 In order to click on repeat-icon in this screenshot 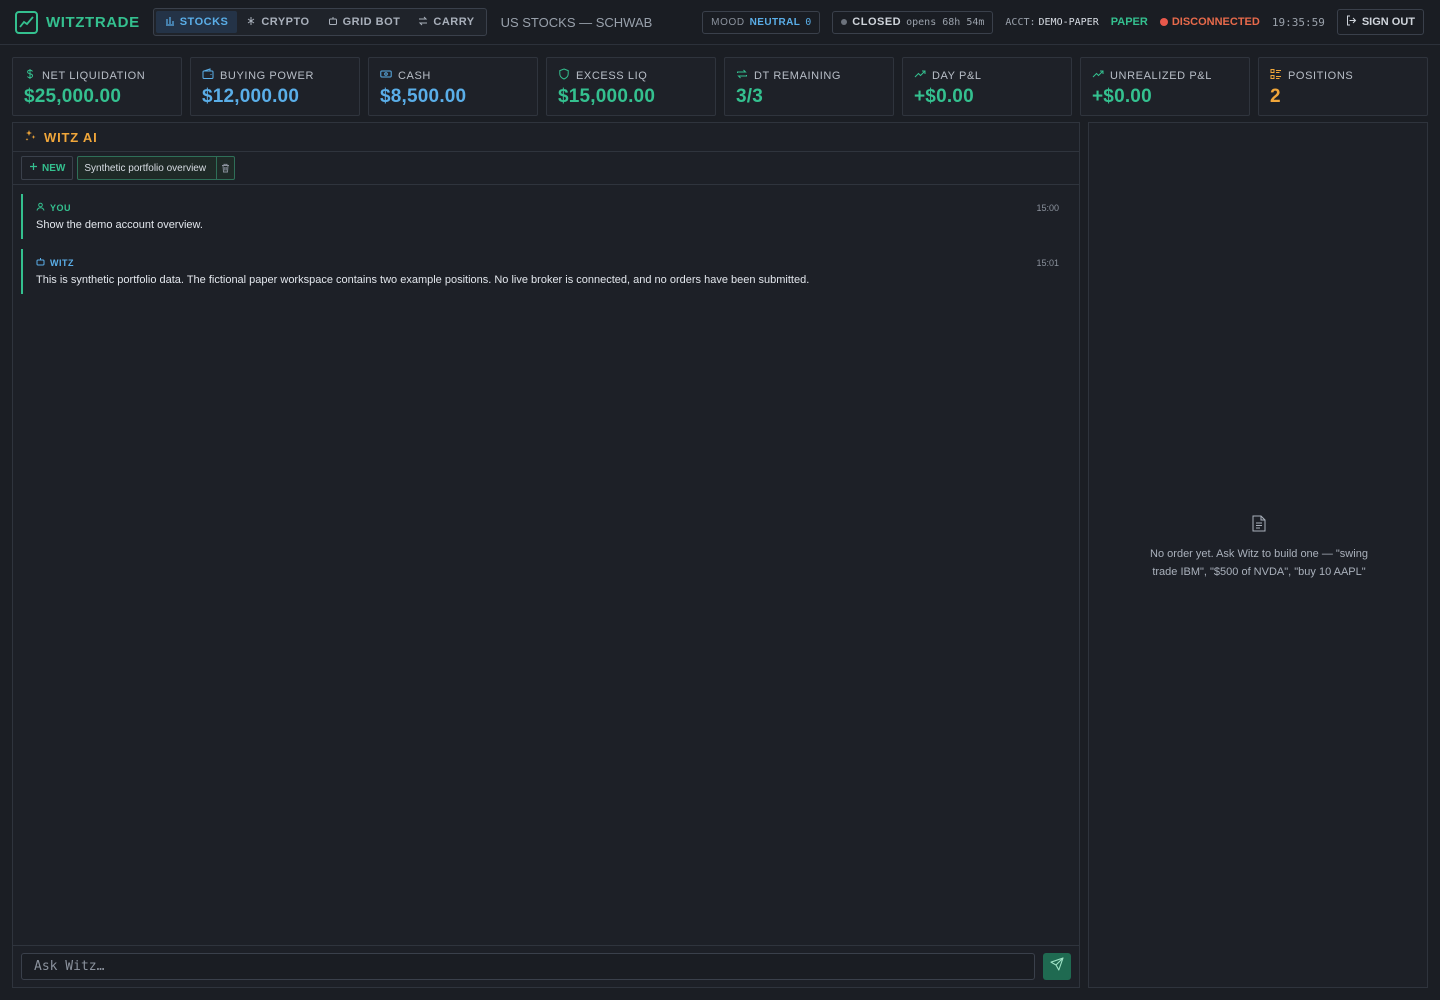, I will do `click(742, 75)`.